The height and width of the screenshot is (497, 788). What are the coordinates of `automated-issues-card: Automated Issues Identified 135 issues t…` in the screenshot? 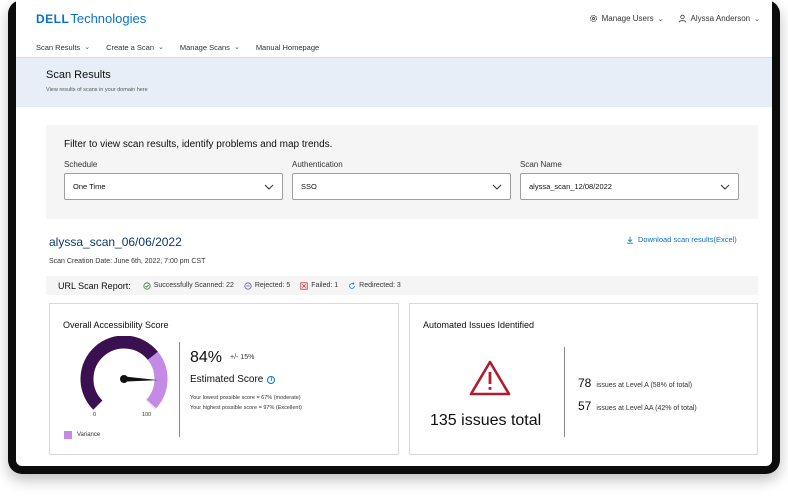 It's located at (583, 379).